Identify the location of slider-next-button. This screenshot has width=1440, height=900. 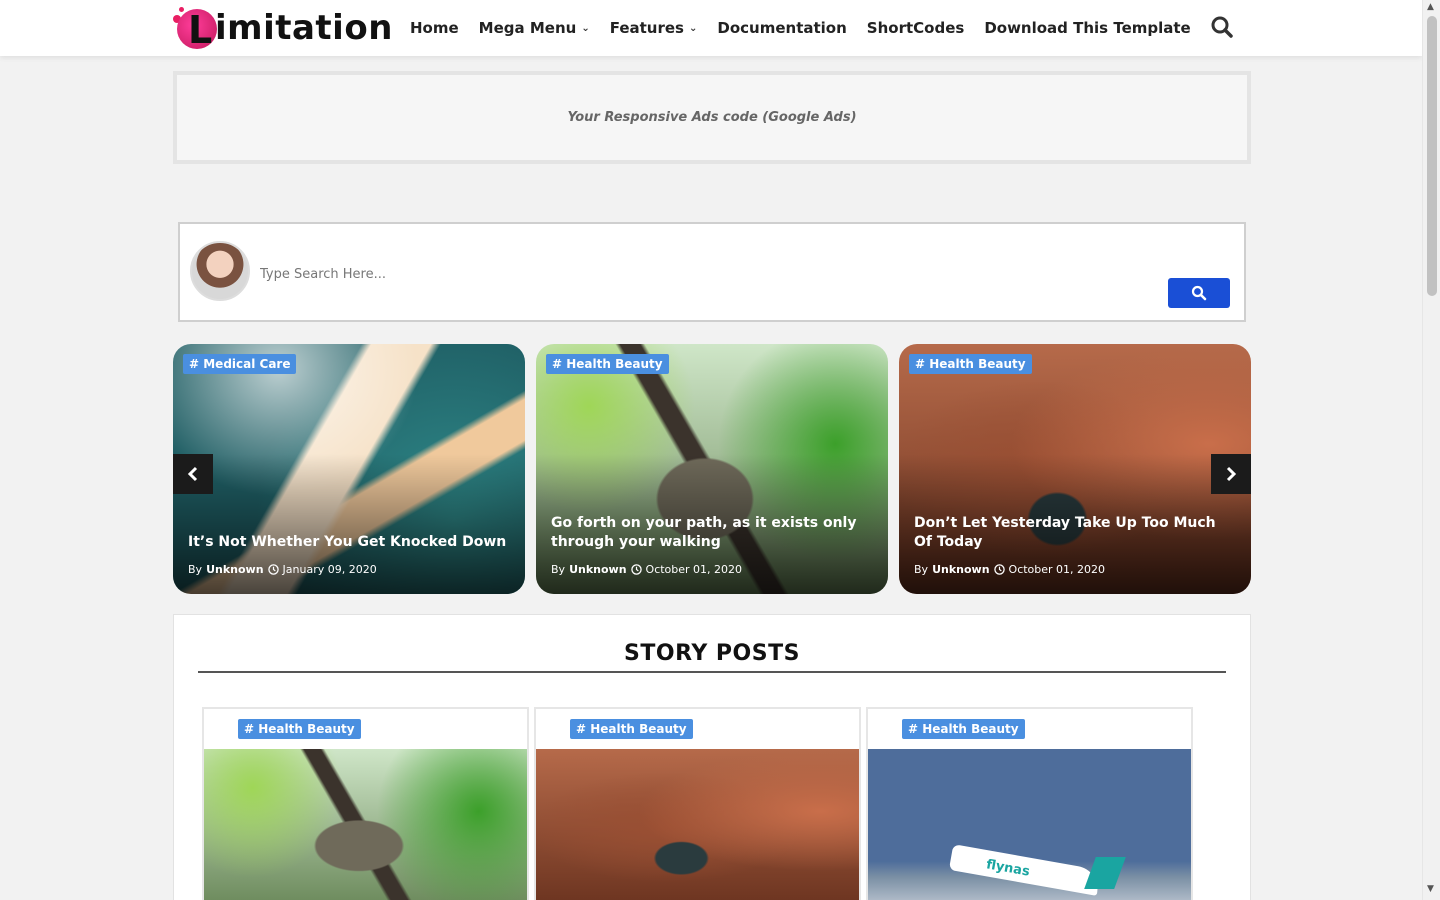
(1231, 474).